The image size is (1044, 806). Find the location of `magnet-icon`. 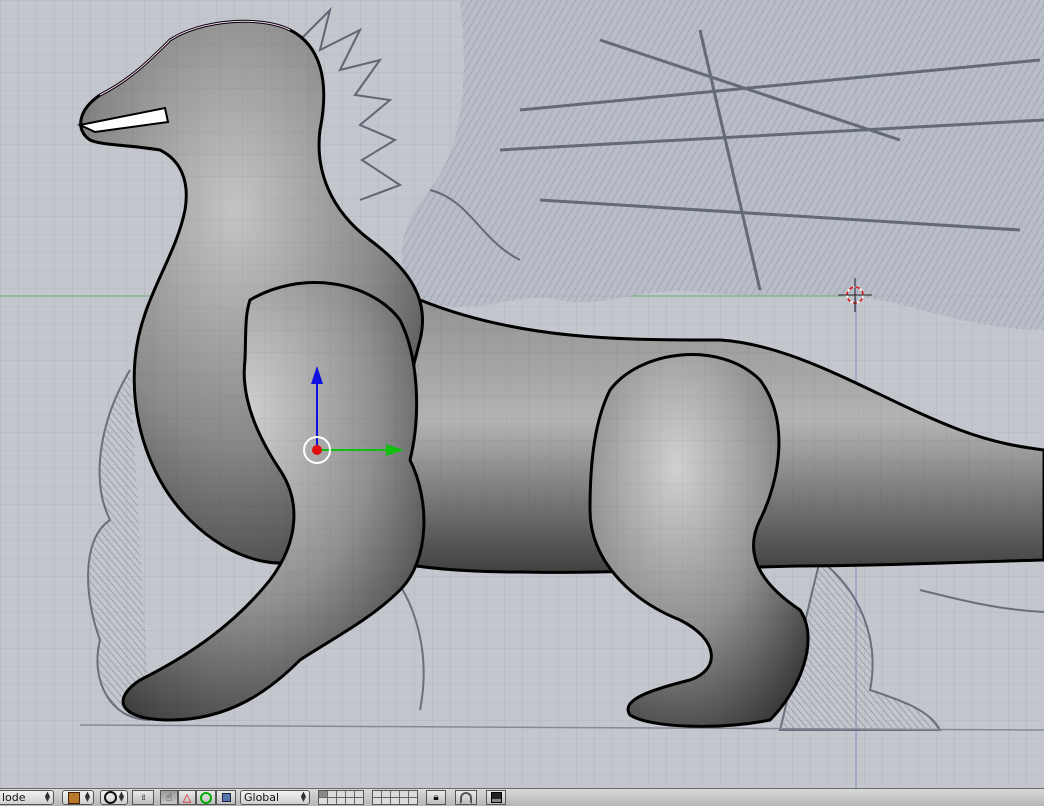

magnet-icon is located at coordinates (466, 797).